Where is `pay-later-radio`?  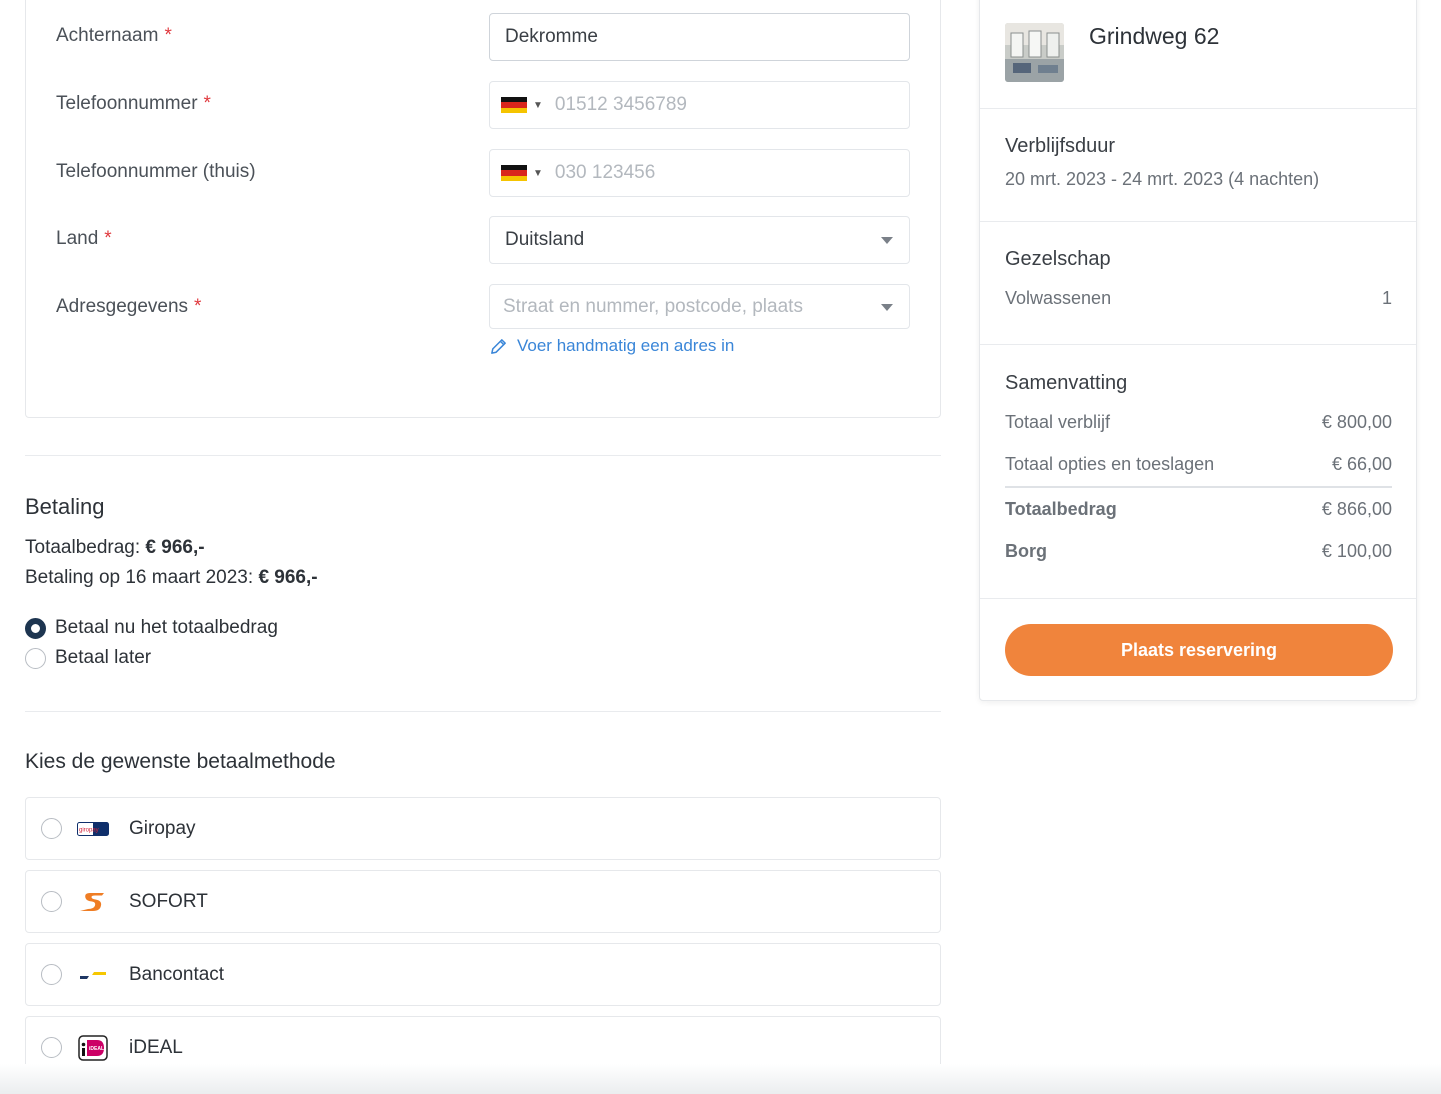 pay-later-radio is located at coordinates (35, 658).